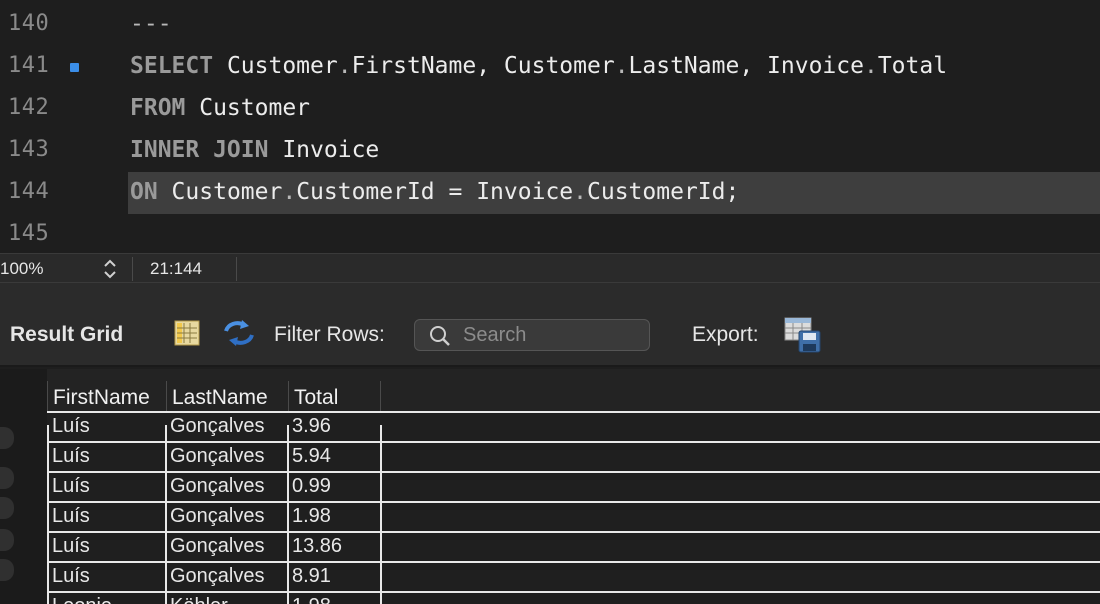 The image size is (1100, 604). What do you see at coordinates (545, 66) in the screenshot?
I see `sql-token: , Customer` at bounding box center [545, 66].